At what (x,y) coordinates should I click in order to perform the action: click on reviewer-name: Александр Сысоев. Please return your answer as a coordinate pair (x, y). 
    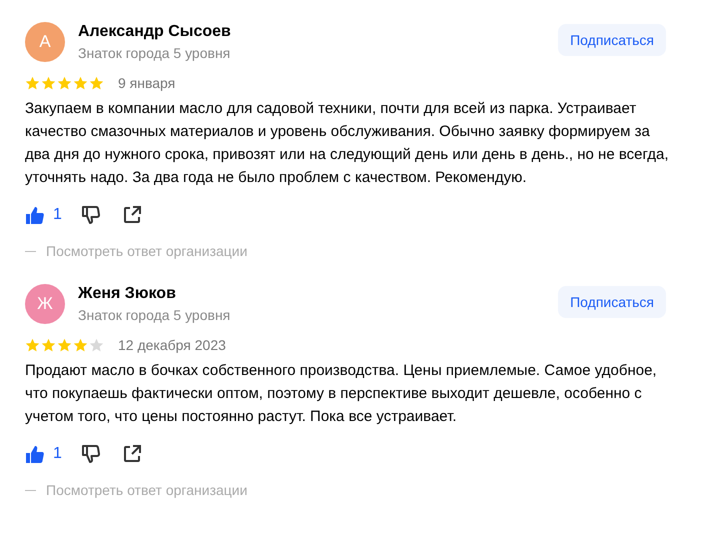
    Looking at the image, I should click on (312, 32).